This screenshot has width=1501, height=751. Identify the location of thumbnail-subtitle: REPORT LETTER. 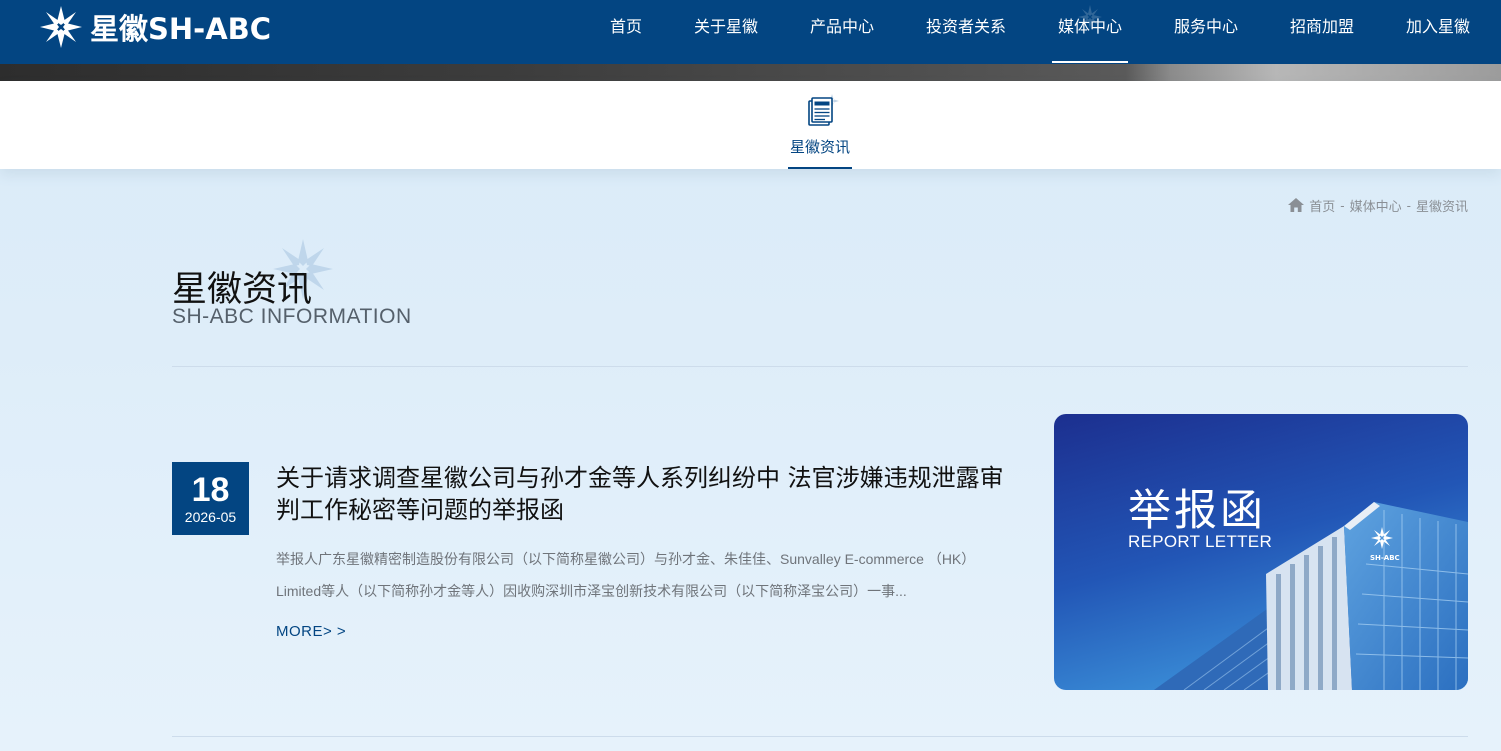
(1200, 541).